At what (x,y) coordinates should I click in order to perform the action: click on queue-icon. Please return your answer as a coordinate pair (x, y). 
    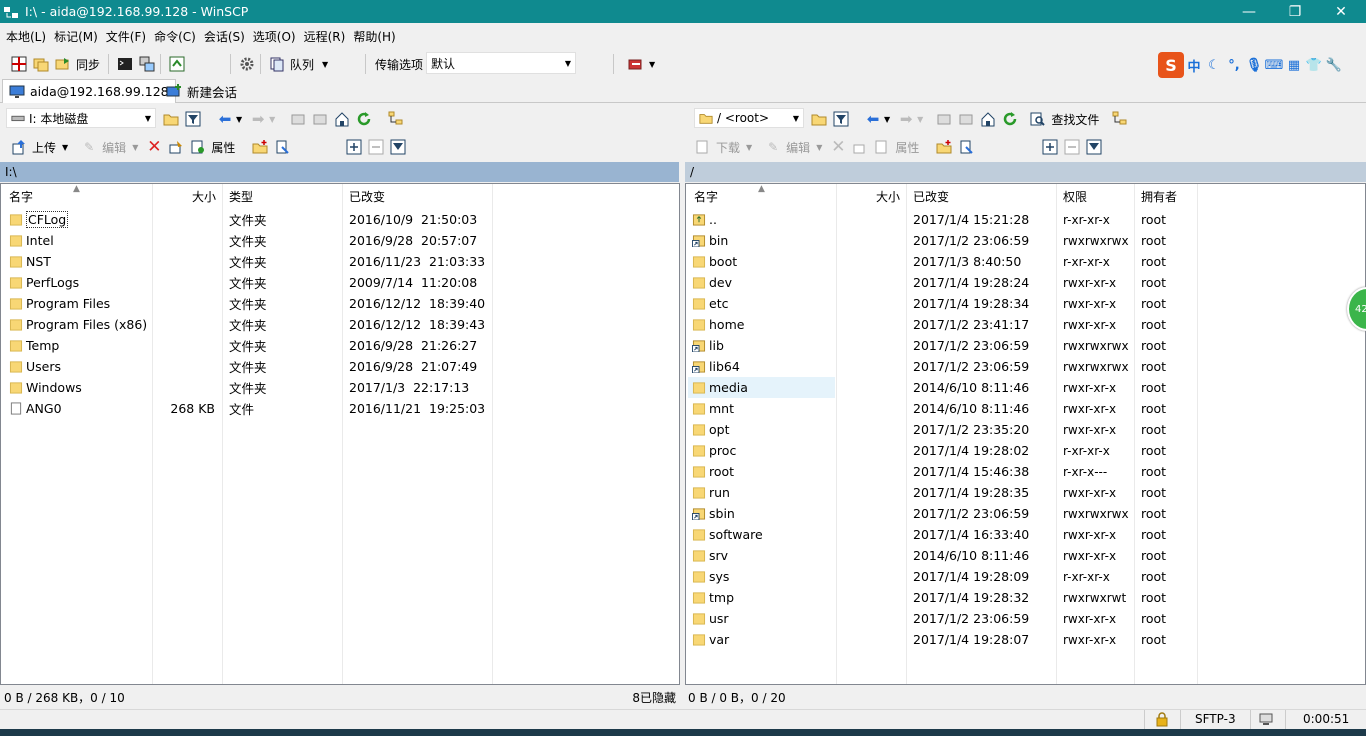
    Looking at the image, I should click on (277, 64).